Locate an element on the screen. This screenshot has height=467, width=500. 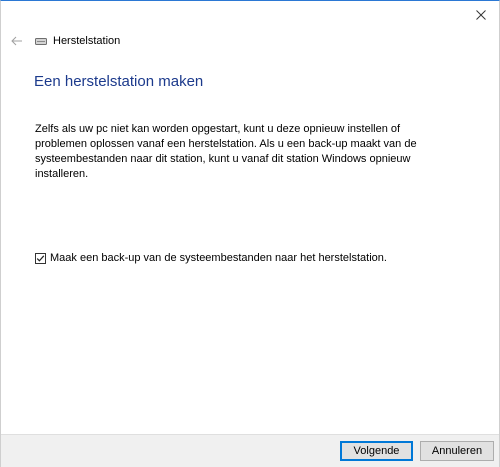
wizard-header-title: Herstelstation is located at coordinates (87, 41).